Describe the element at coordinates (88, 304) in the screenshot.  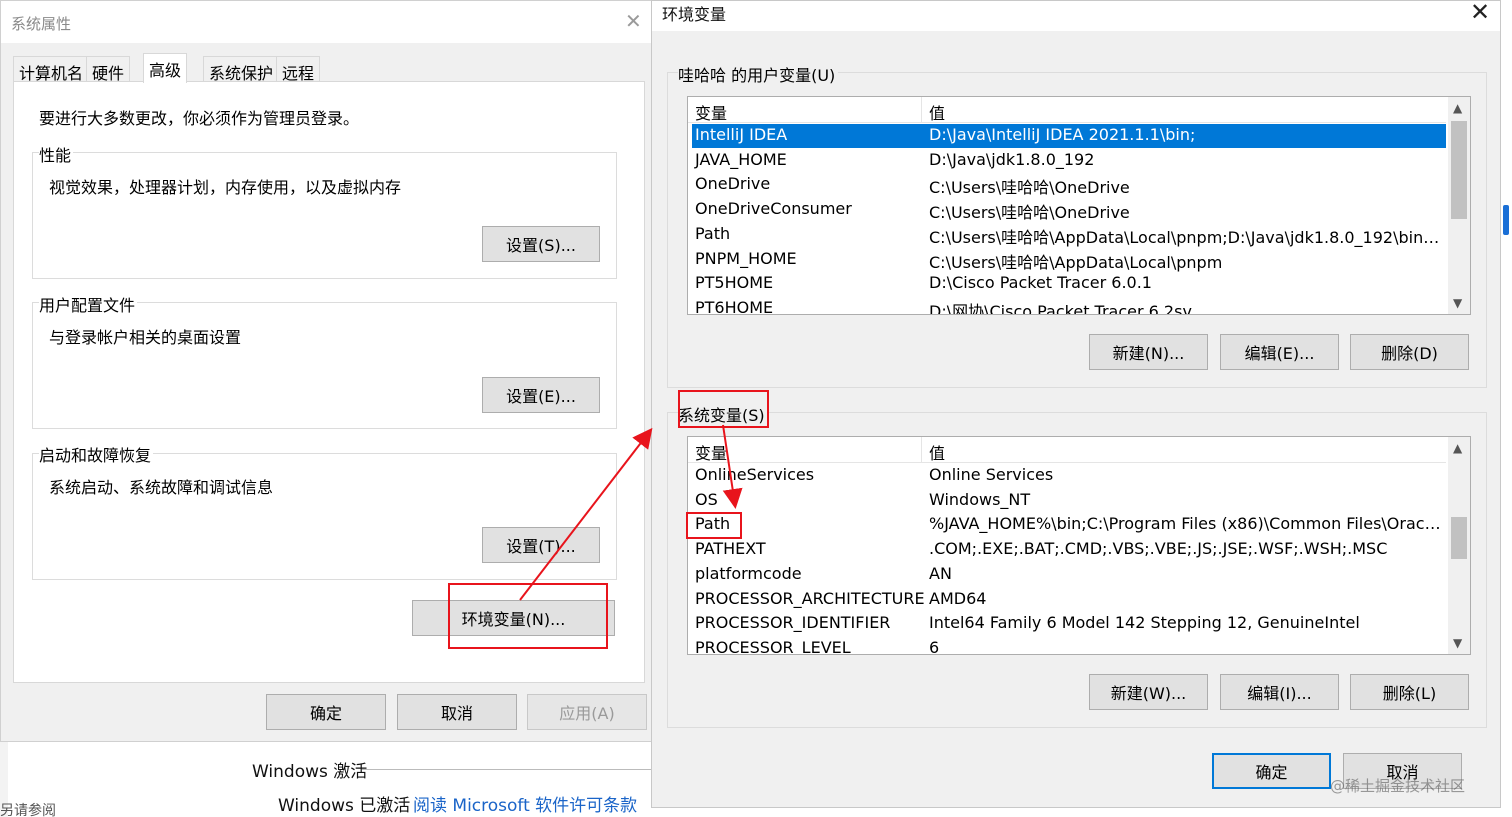
I see `user-profiles-title: 用户配置文件` at that location.